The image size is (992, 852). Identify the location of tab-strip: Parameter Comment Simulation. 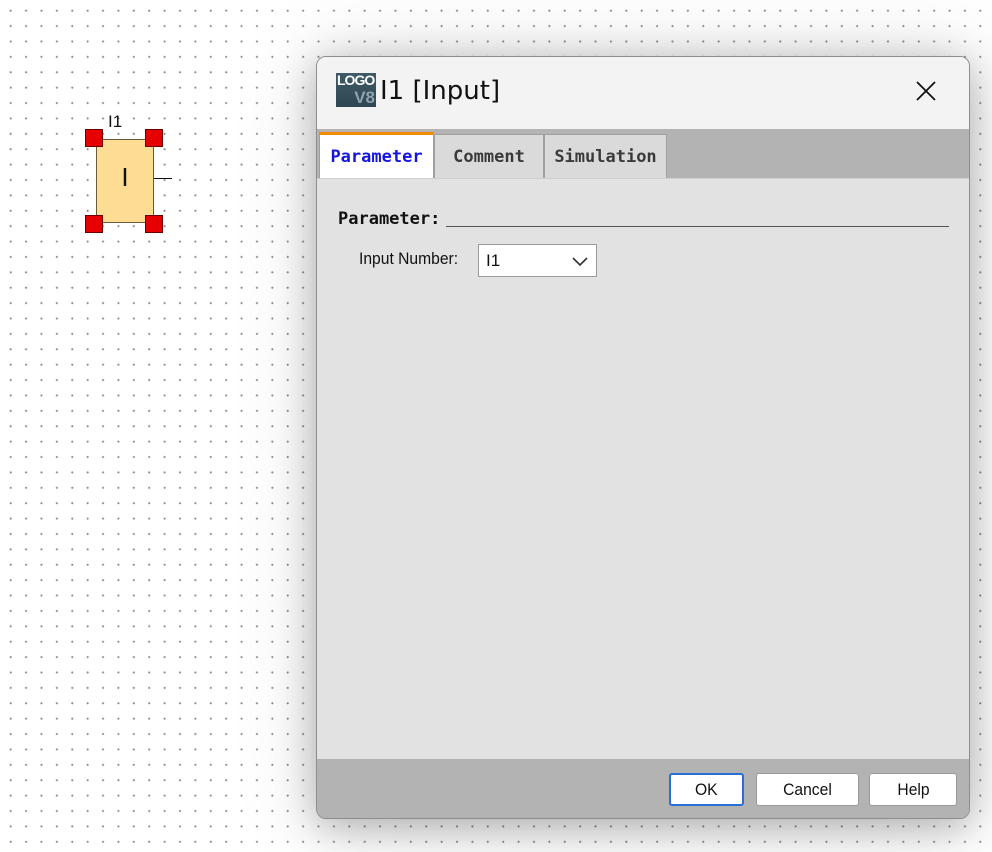
(643, 153).